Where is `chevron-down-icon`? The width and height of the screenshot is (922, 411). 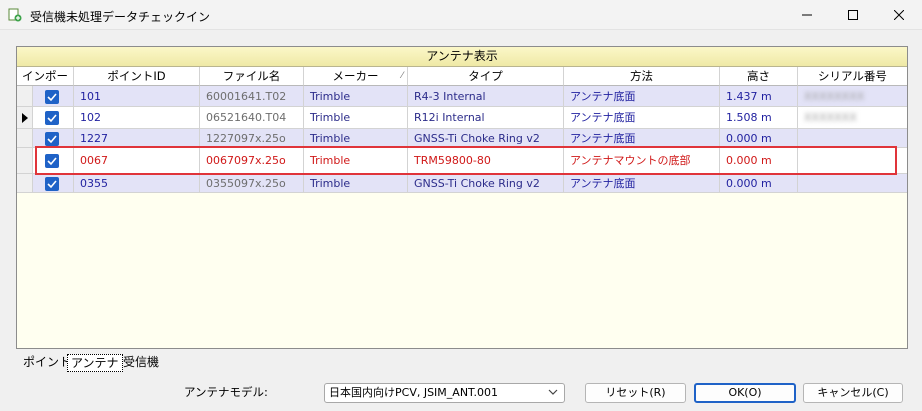 chevron-down-icon is located at coordinates (553, 392).